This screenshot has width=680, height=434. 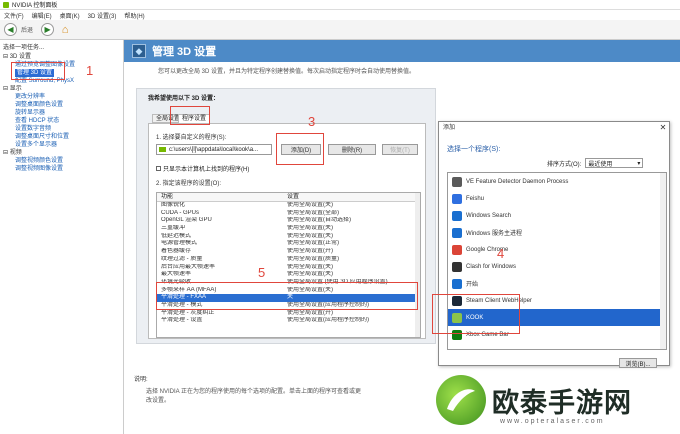 What do you see at coordinates (400, 149) in the screenshot?
I see `restore-button: 恢复(T)` at bounding box center [400, 149].